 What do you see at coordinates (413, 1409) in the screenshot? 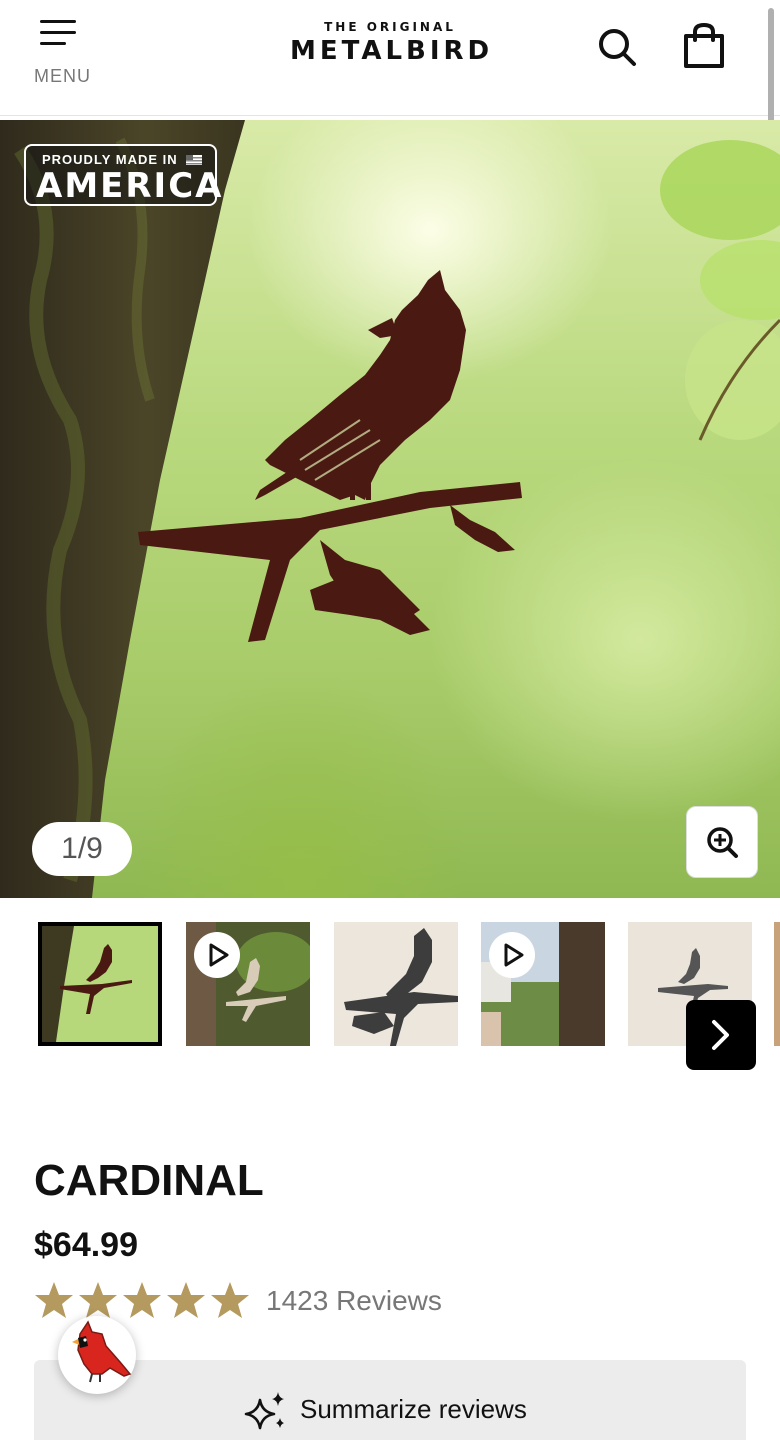
I see `summarize-reviews-label: Summarize reviews` at bounding box center [413, 1409].